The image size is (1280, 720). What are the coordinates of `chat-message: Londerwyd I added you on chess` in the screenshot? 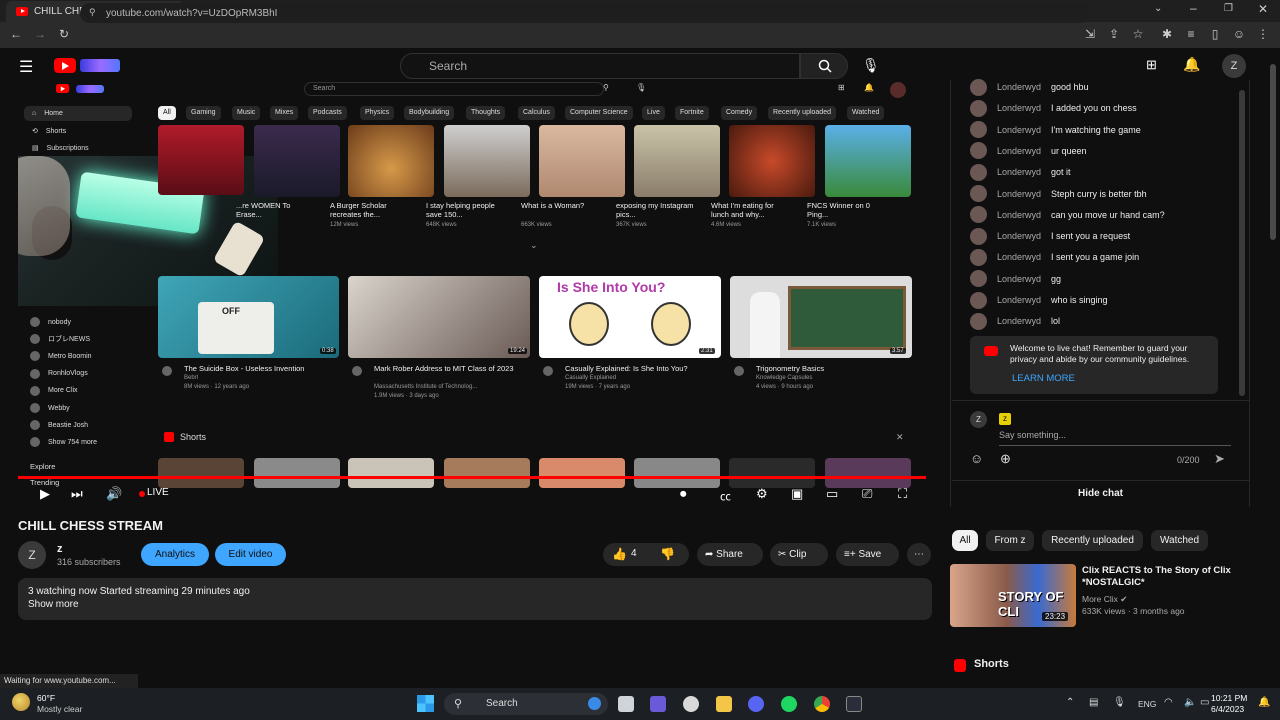 It's located at (1053, 108).